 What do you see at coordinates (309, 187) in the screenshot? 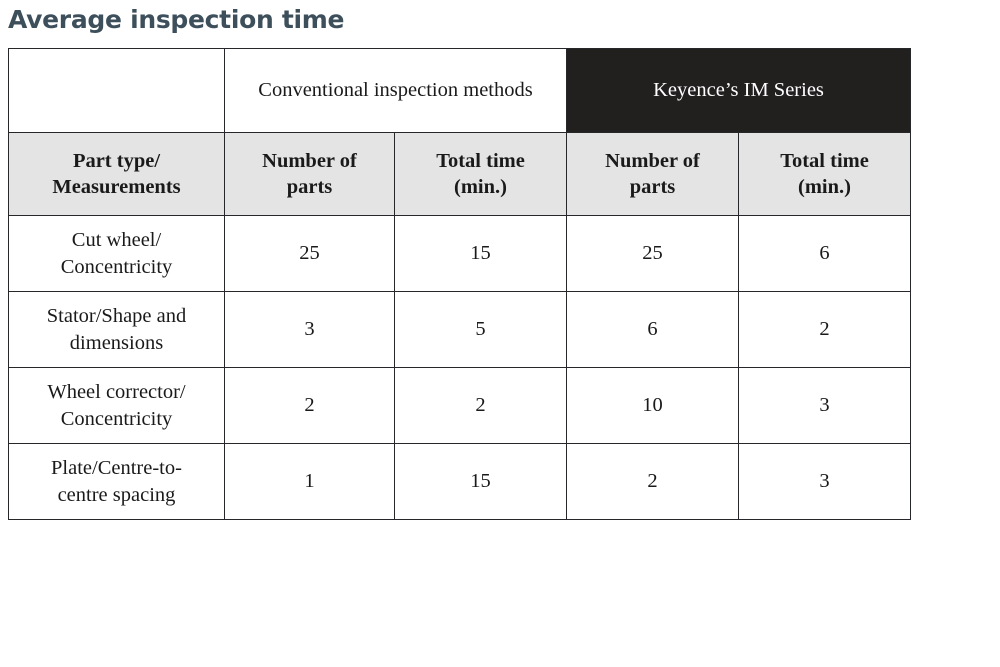
I see `column-header-conventional-parts-line2: parts` at bounding box center [309, 187].